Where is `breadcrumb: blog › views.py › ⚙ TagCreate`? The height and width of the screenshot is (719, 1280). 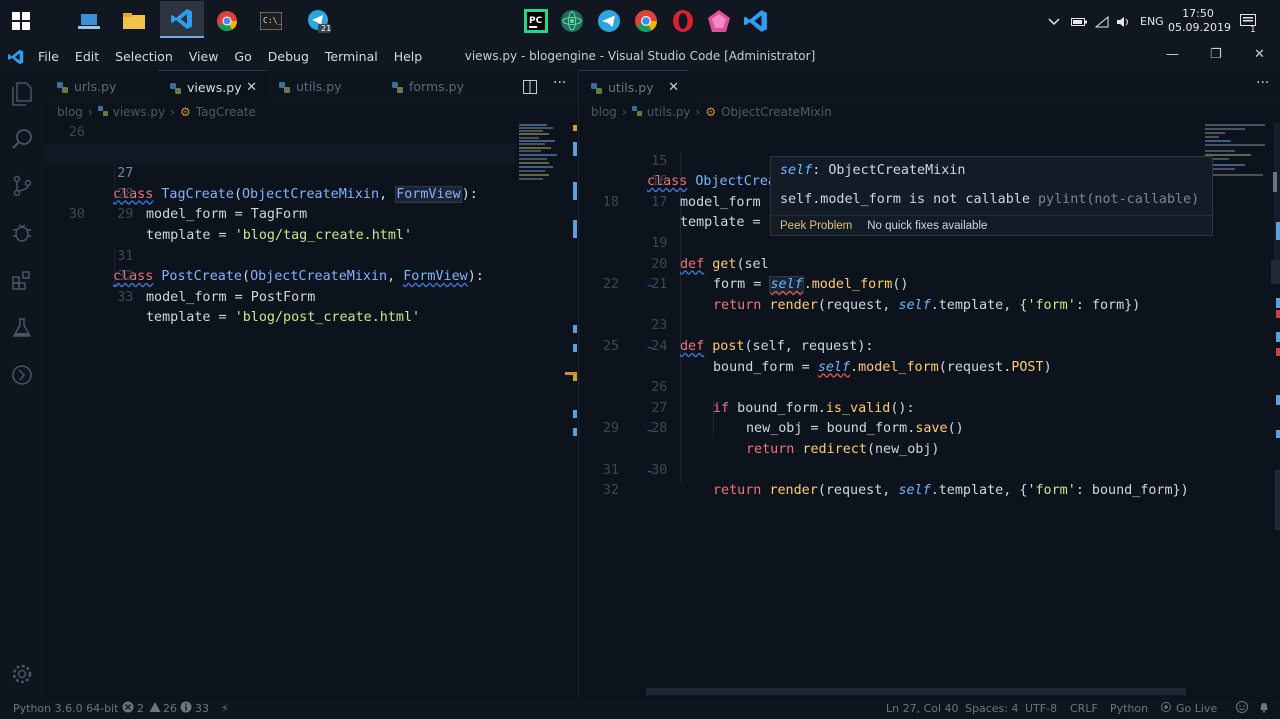
breadcrumb: blog › views.py › ⚙ TagCreate is located at coordinates (156, 112).